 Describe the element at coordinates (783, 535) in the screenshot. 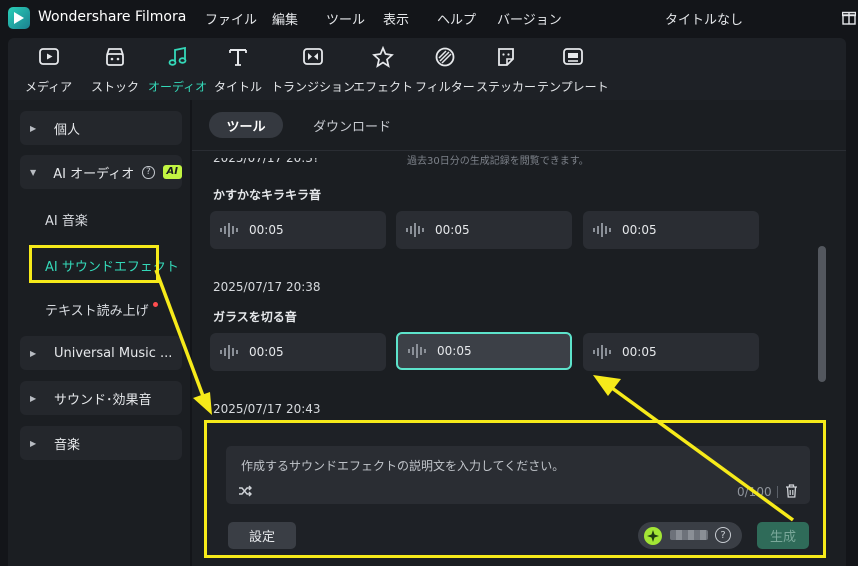

I see `generate-button: 生成` at that location.